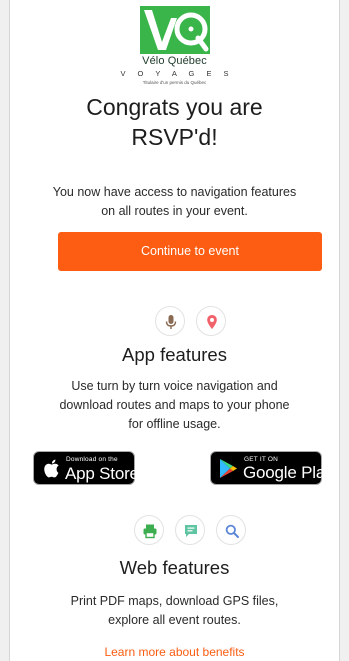 Image resolution: width=349 pixels, height=661 pixels. Describe the element at coordinates (174, 30) in the screenshot. I see `vq-logo-mark-icon` at that location.